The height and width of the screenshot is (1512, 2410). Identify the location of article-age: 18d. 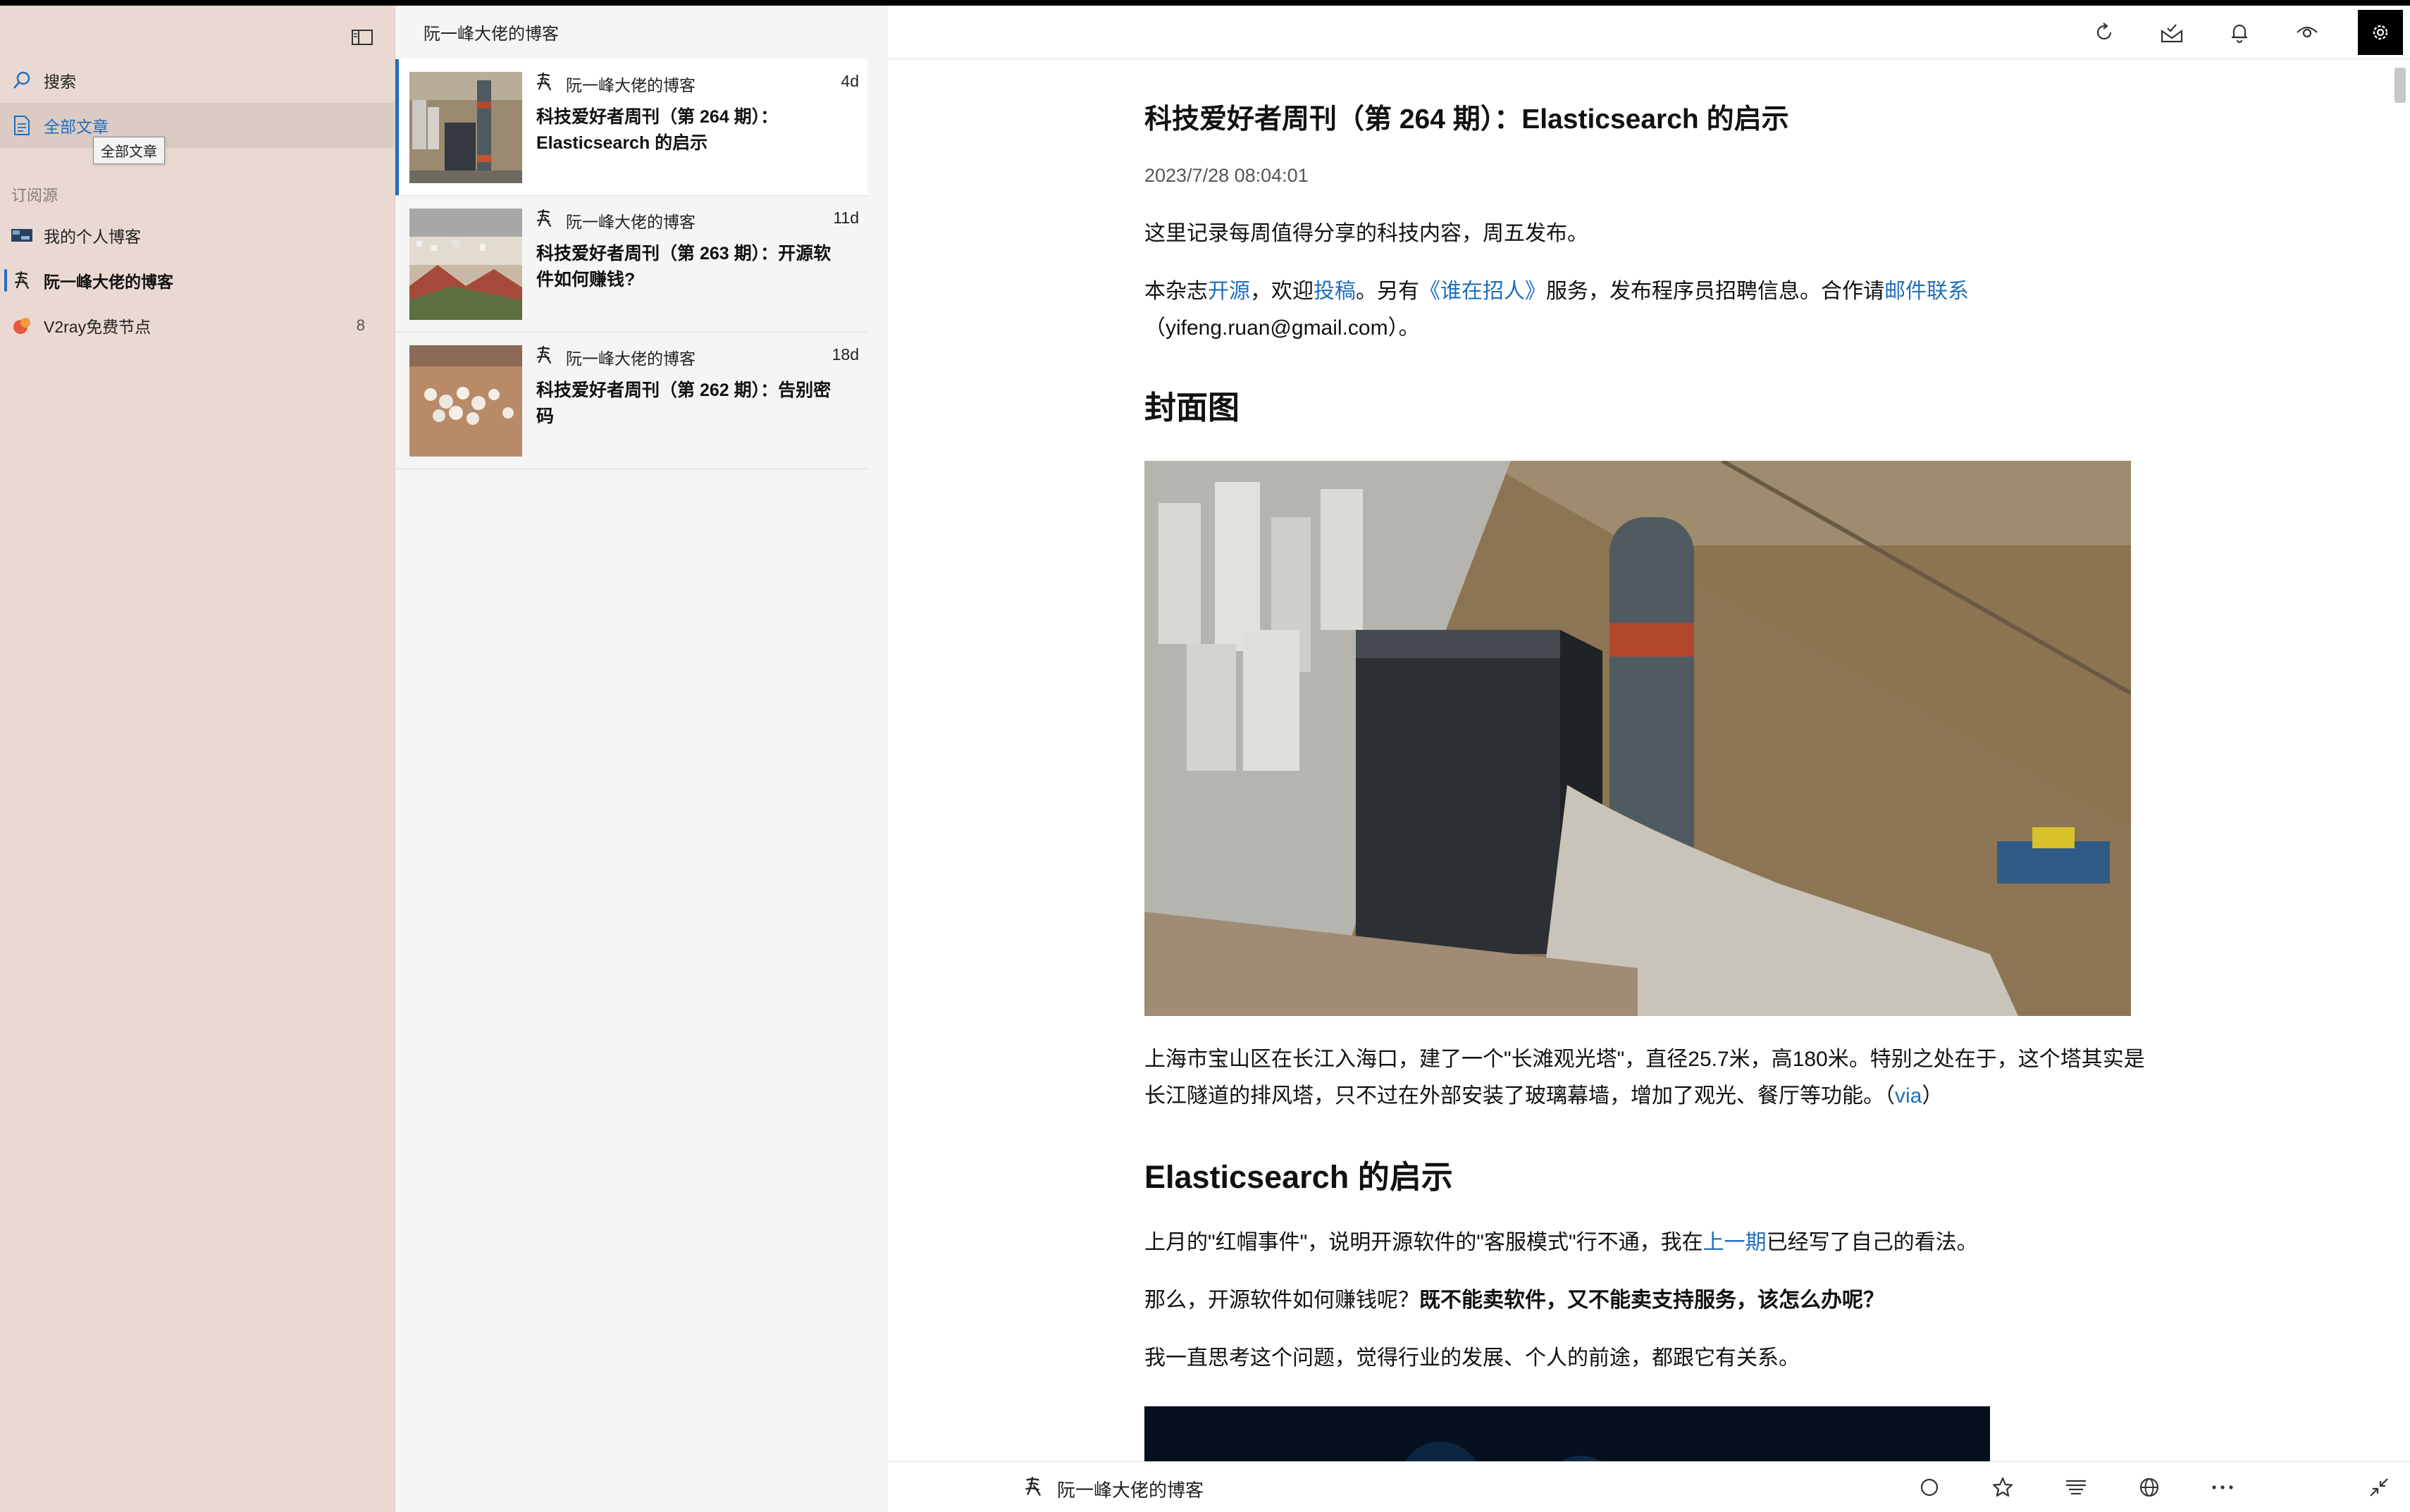
(846, 354).